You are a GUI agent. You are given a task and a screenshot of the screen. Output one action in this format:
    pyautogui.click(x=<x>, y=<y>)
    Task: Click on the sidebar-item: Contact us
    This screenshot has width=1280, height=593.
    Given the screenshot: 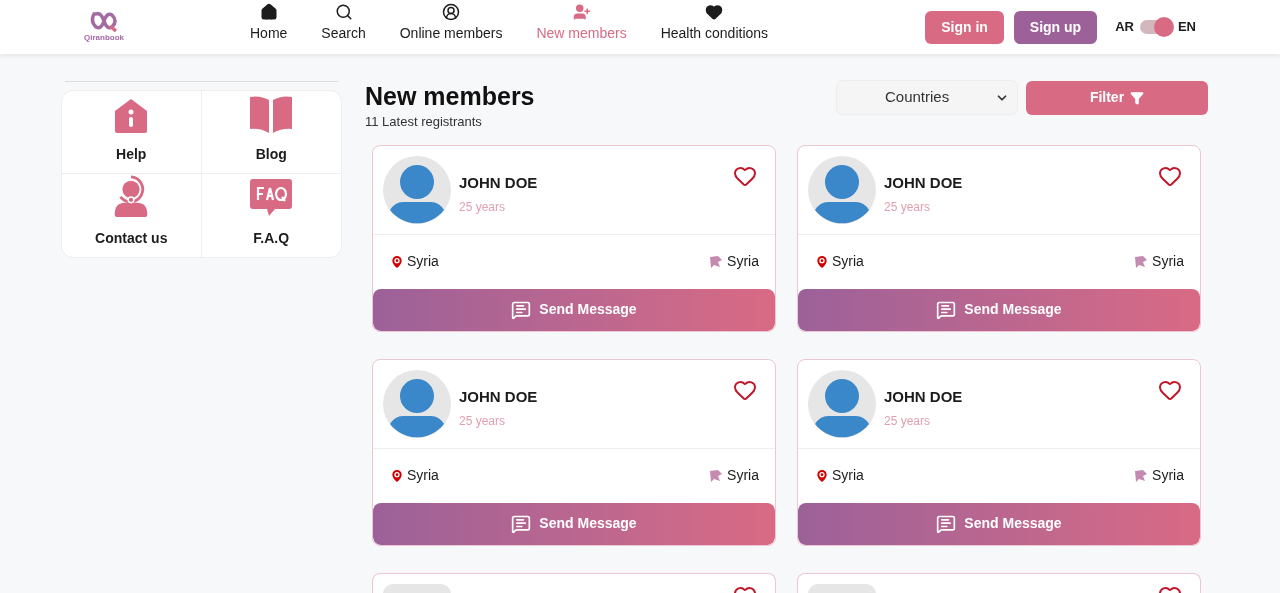 What is the action you would take?
    pyautogui.click(x=132, y=215)
    